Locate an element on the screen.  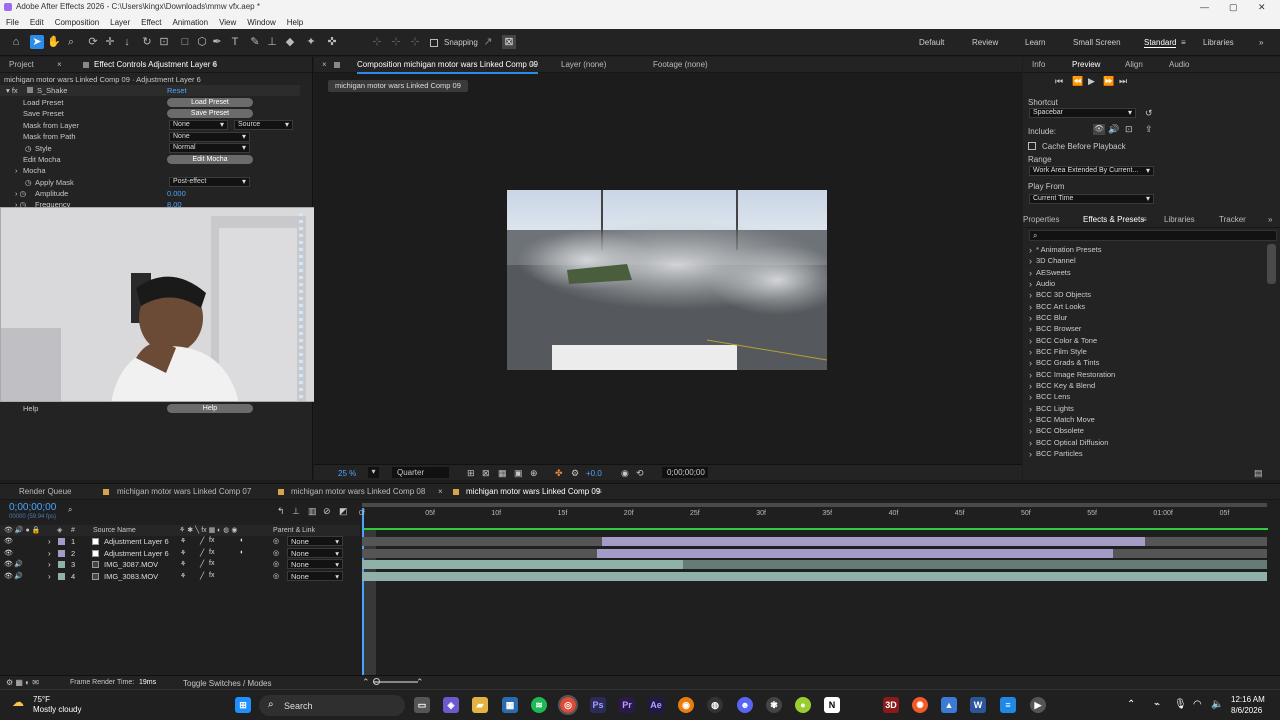
zoom-tool-icon: ⌕ is located at coordinates (71, 42).